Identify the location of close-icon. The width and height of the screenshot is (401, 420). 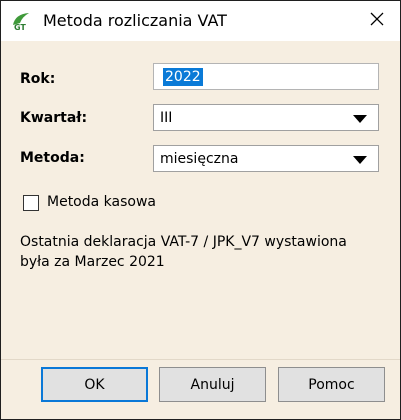
(377, 21).